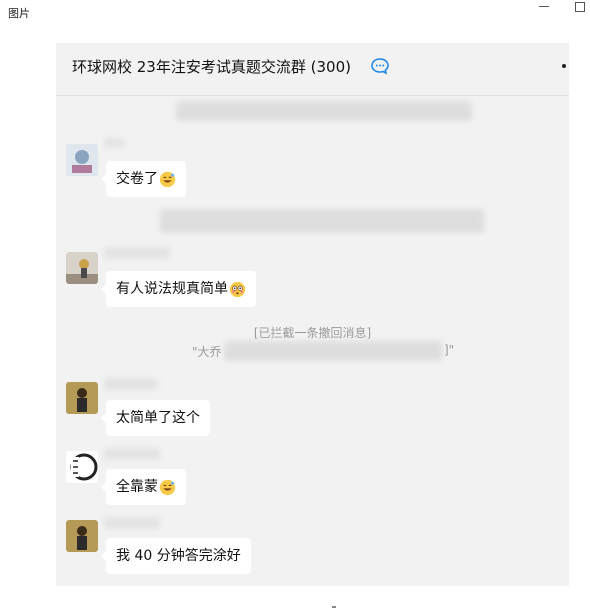 The height and width of the screenshot is (614, 590). What do you see at coordinates (380, 66) in the screenshot?
I see `chat-bubble-icon` at bounding box center [380, 66].